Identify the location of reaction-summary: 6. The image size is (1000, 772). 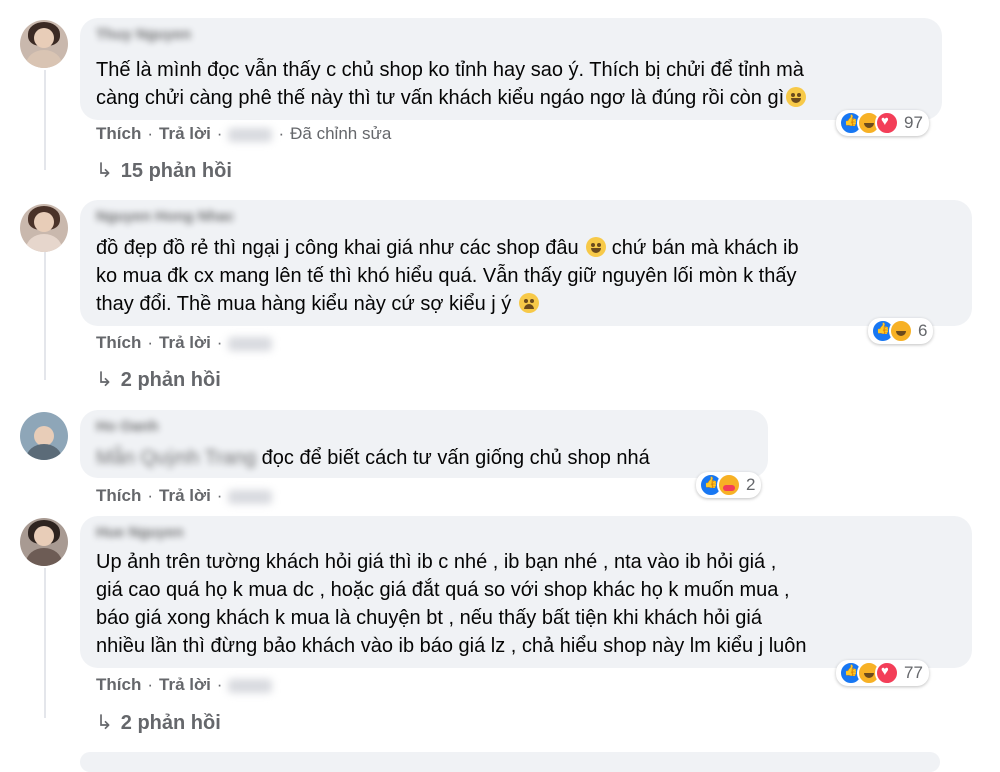
(901, 331).